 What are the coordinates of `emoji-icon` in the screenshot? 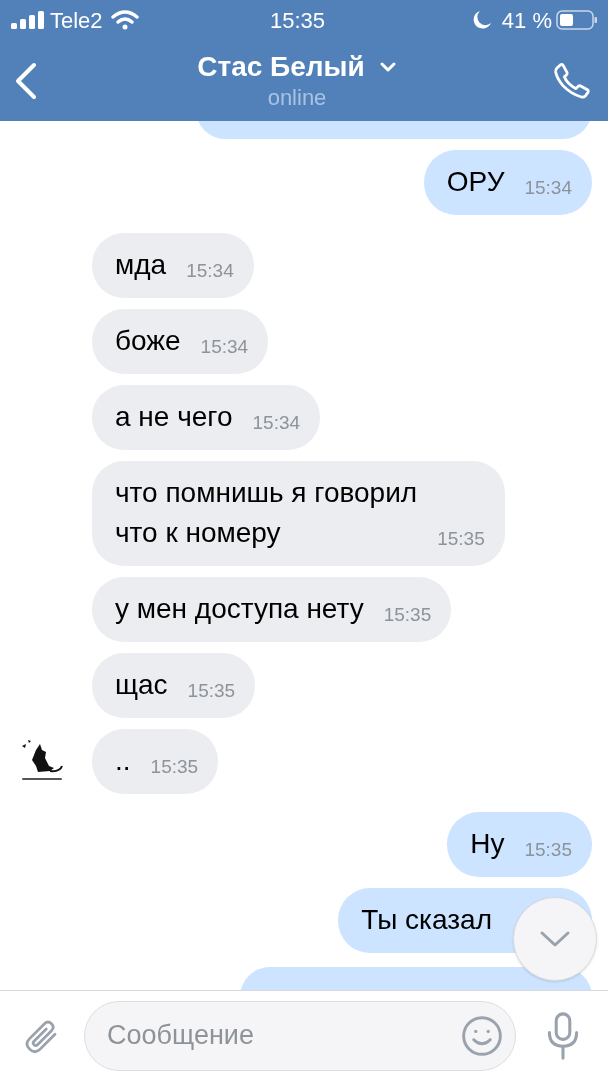 It's located at (482, 1035).